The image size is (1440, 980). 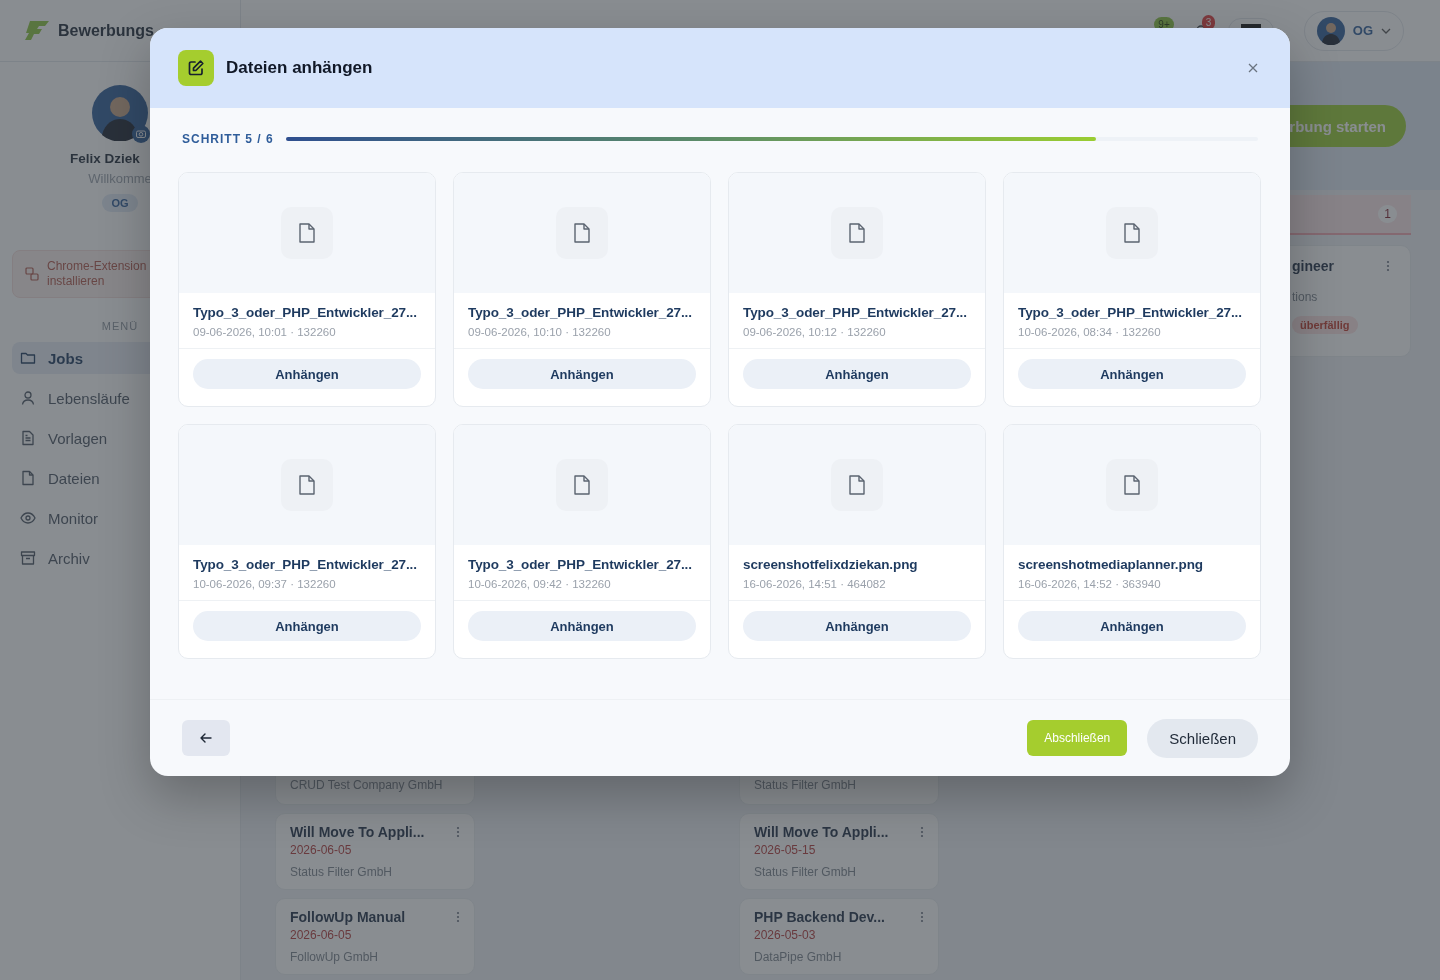 I want to click on file-meta: 10-06-2026, 09:42 · 132260, so click(x=540, y=584).